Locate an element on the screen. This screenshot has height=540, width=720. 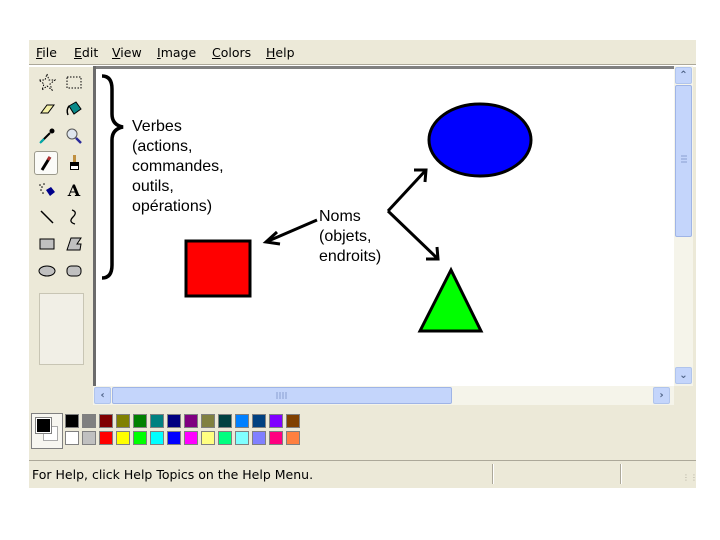
menu-help: Help is located at coordinates (280, 52).